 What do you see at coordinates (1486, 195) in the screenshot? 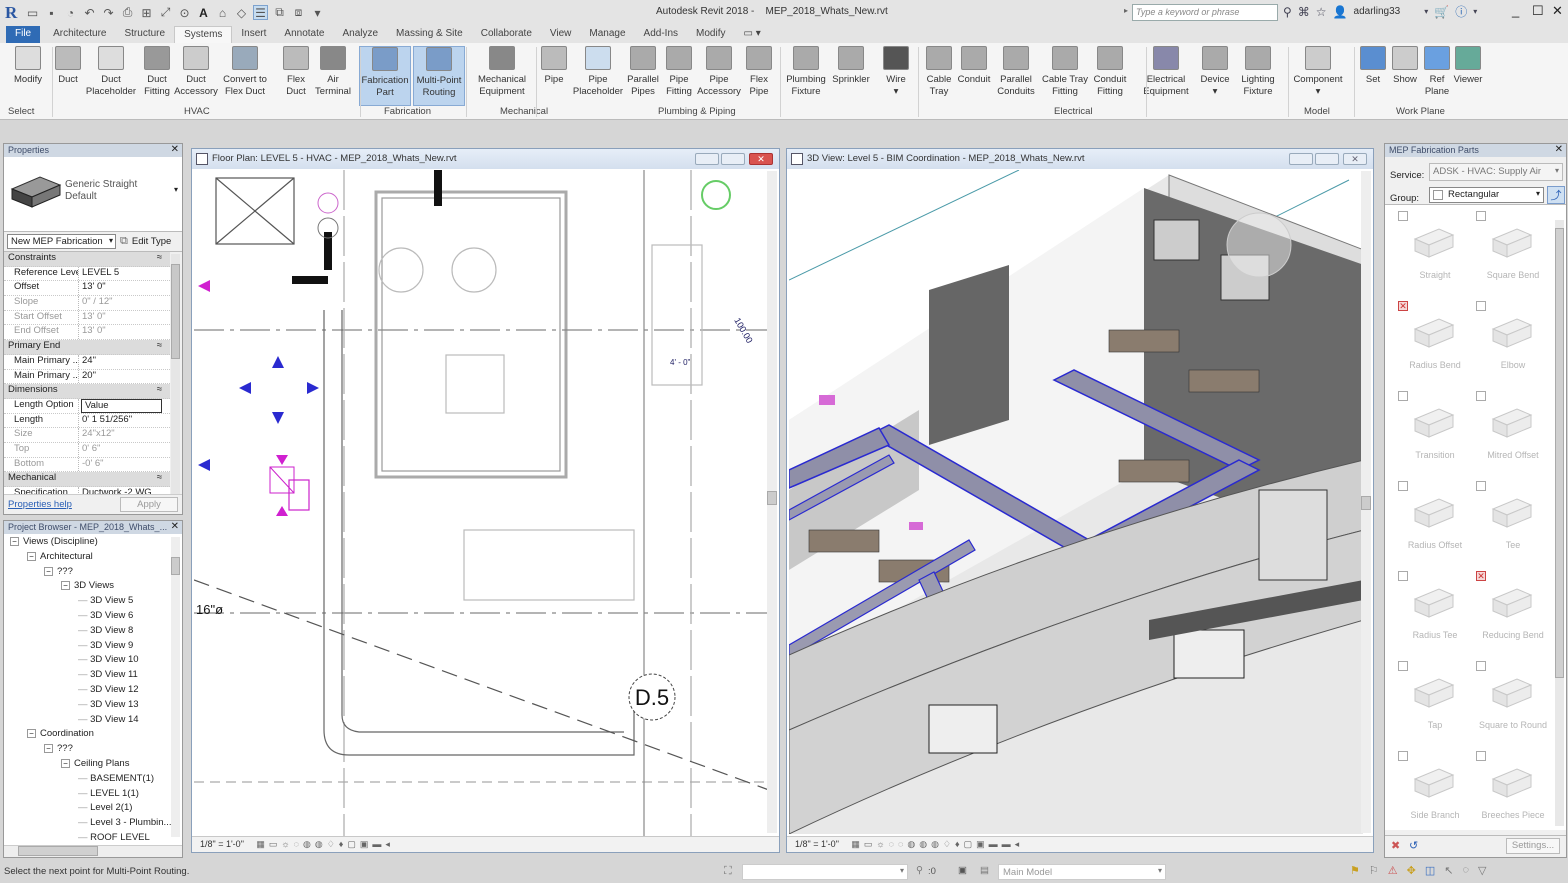
I see `group-dropdown: Rectangular ▾` at bounding box center [1486, 195].